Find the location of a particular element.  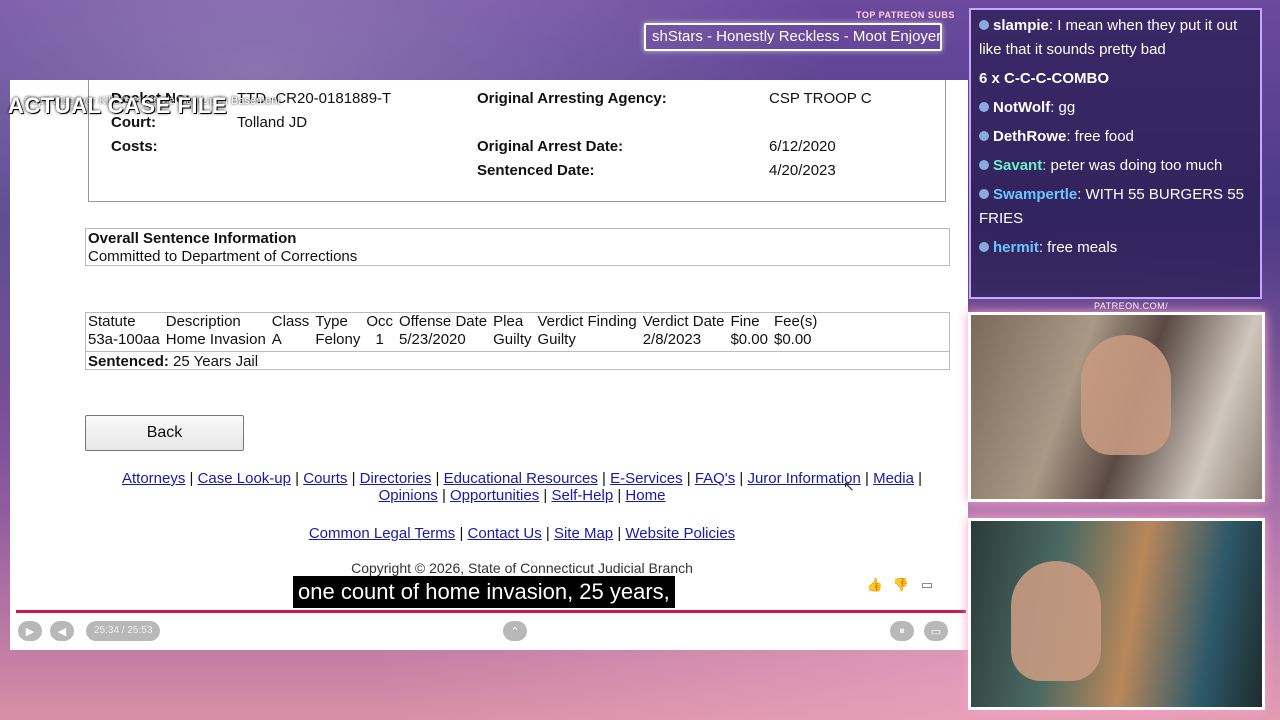

sentenced-row: Sentenced: 25 Years Jail is located at coordinates (517, 361).